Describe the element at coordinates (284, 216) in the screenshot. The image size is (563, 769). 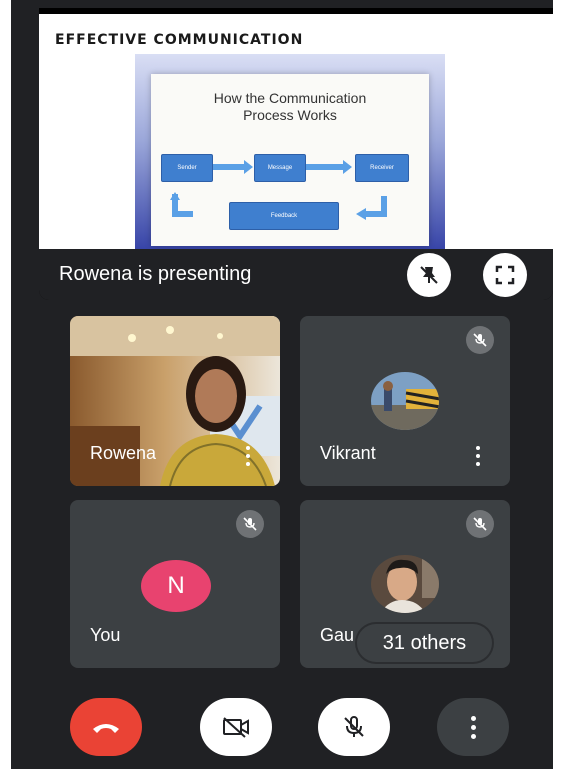
I see `feedback-box: Feedback` at that location.